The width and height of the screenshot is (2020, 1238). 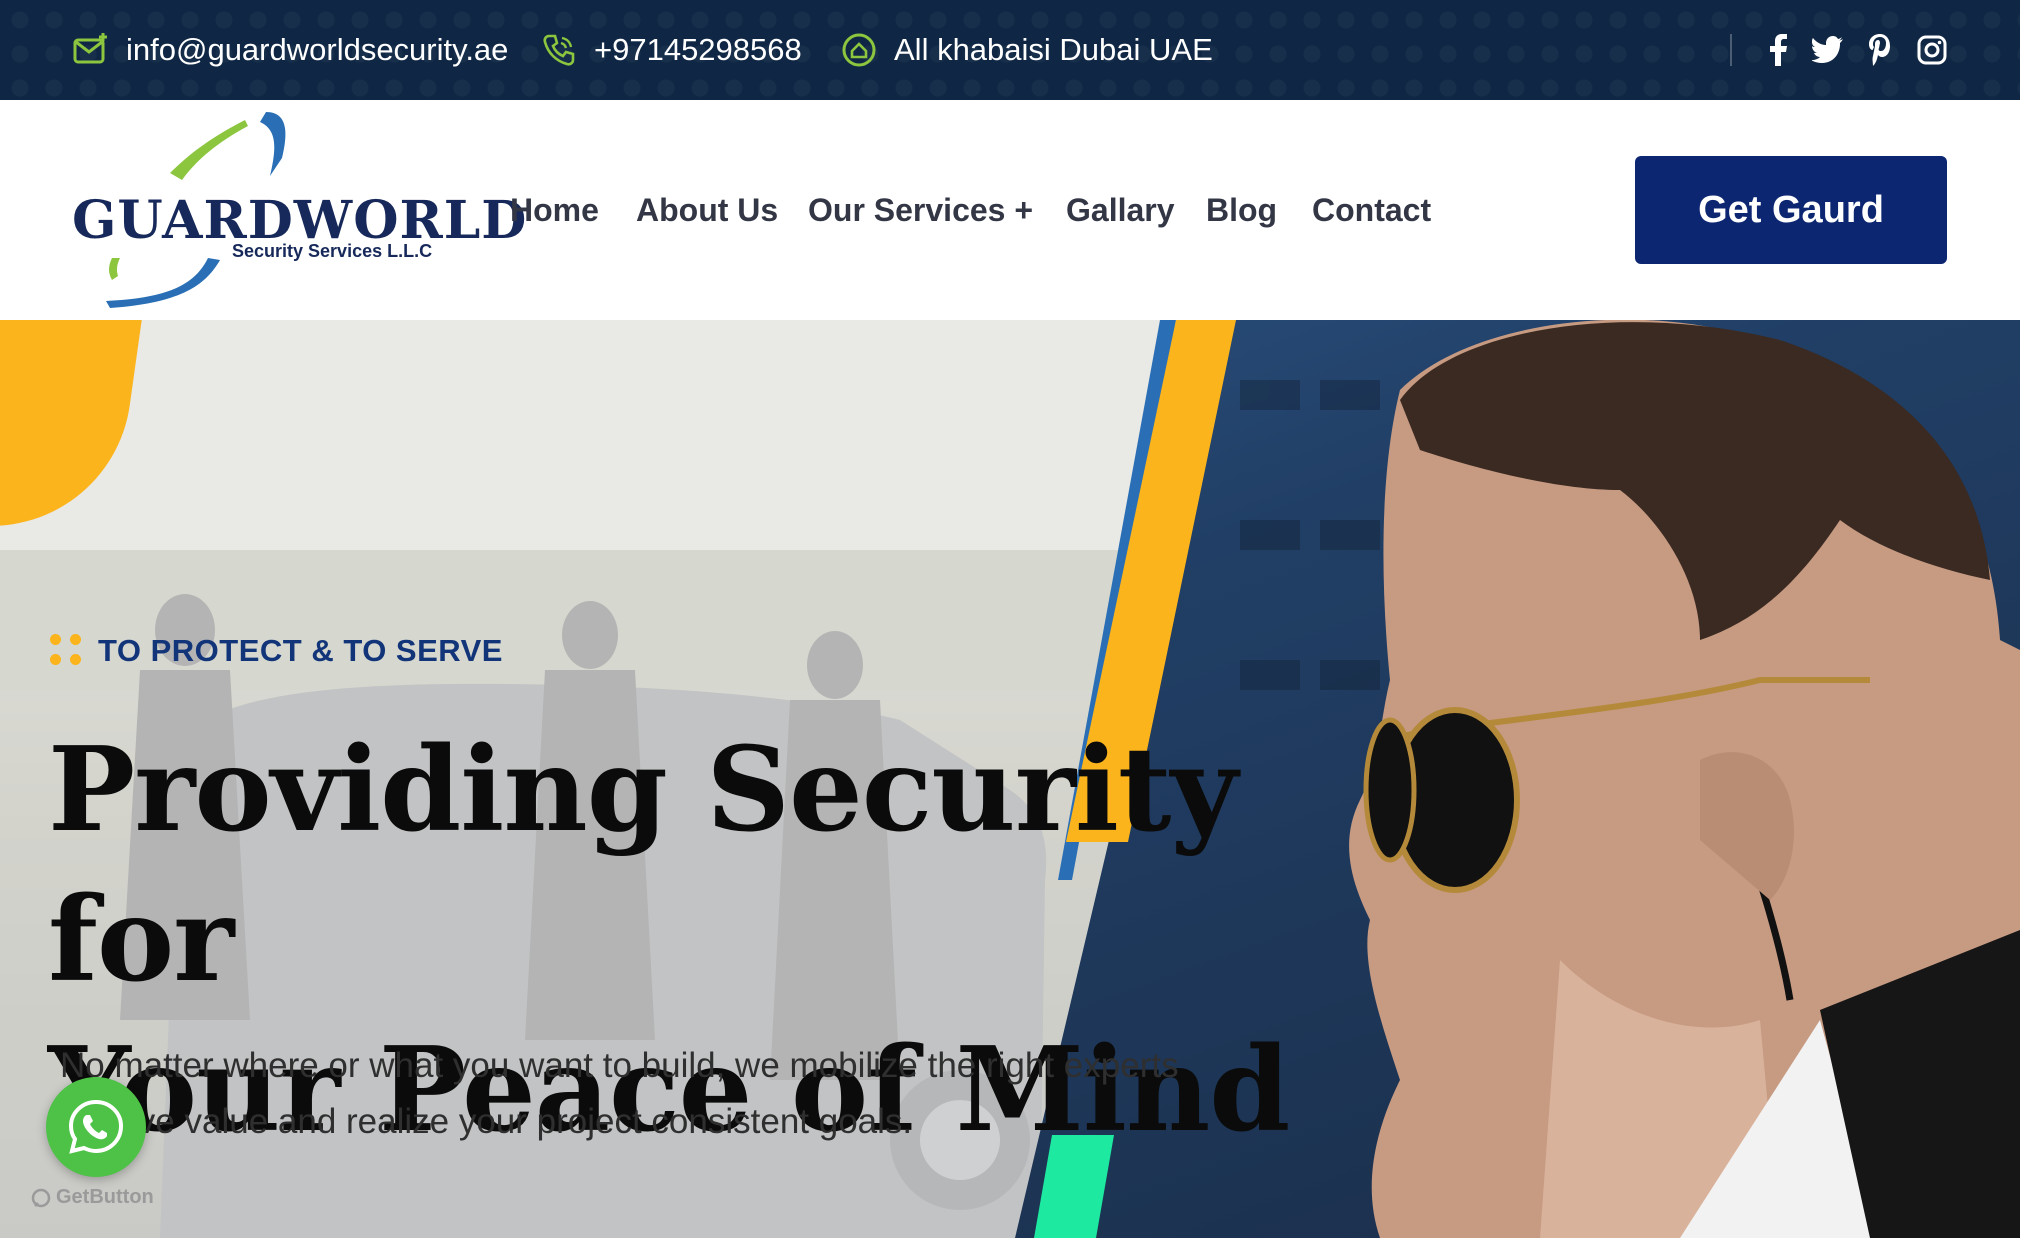 I want to click on address-item: All khabaisi Dubai UAE, so click(x=1026, y=50).